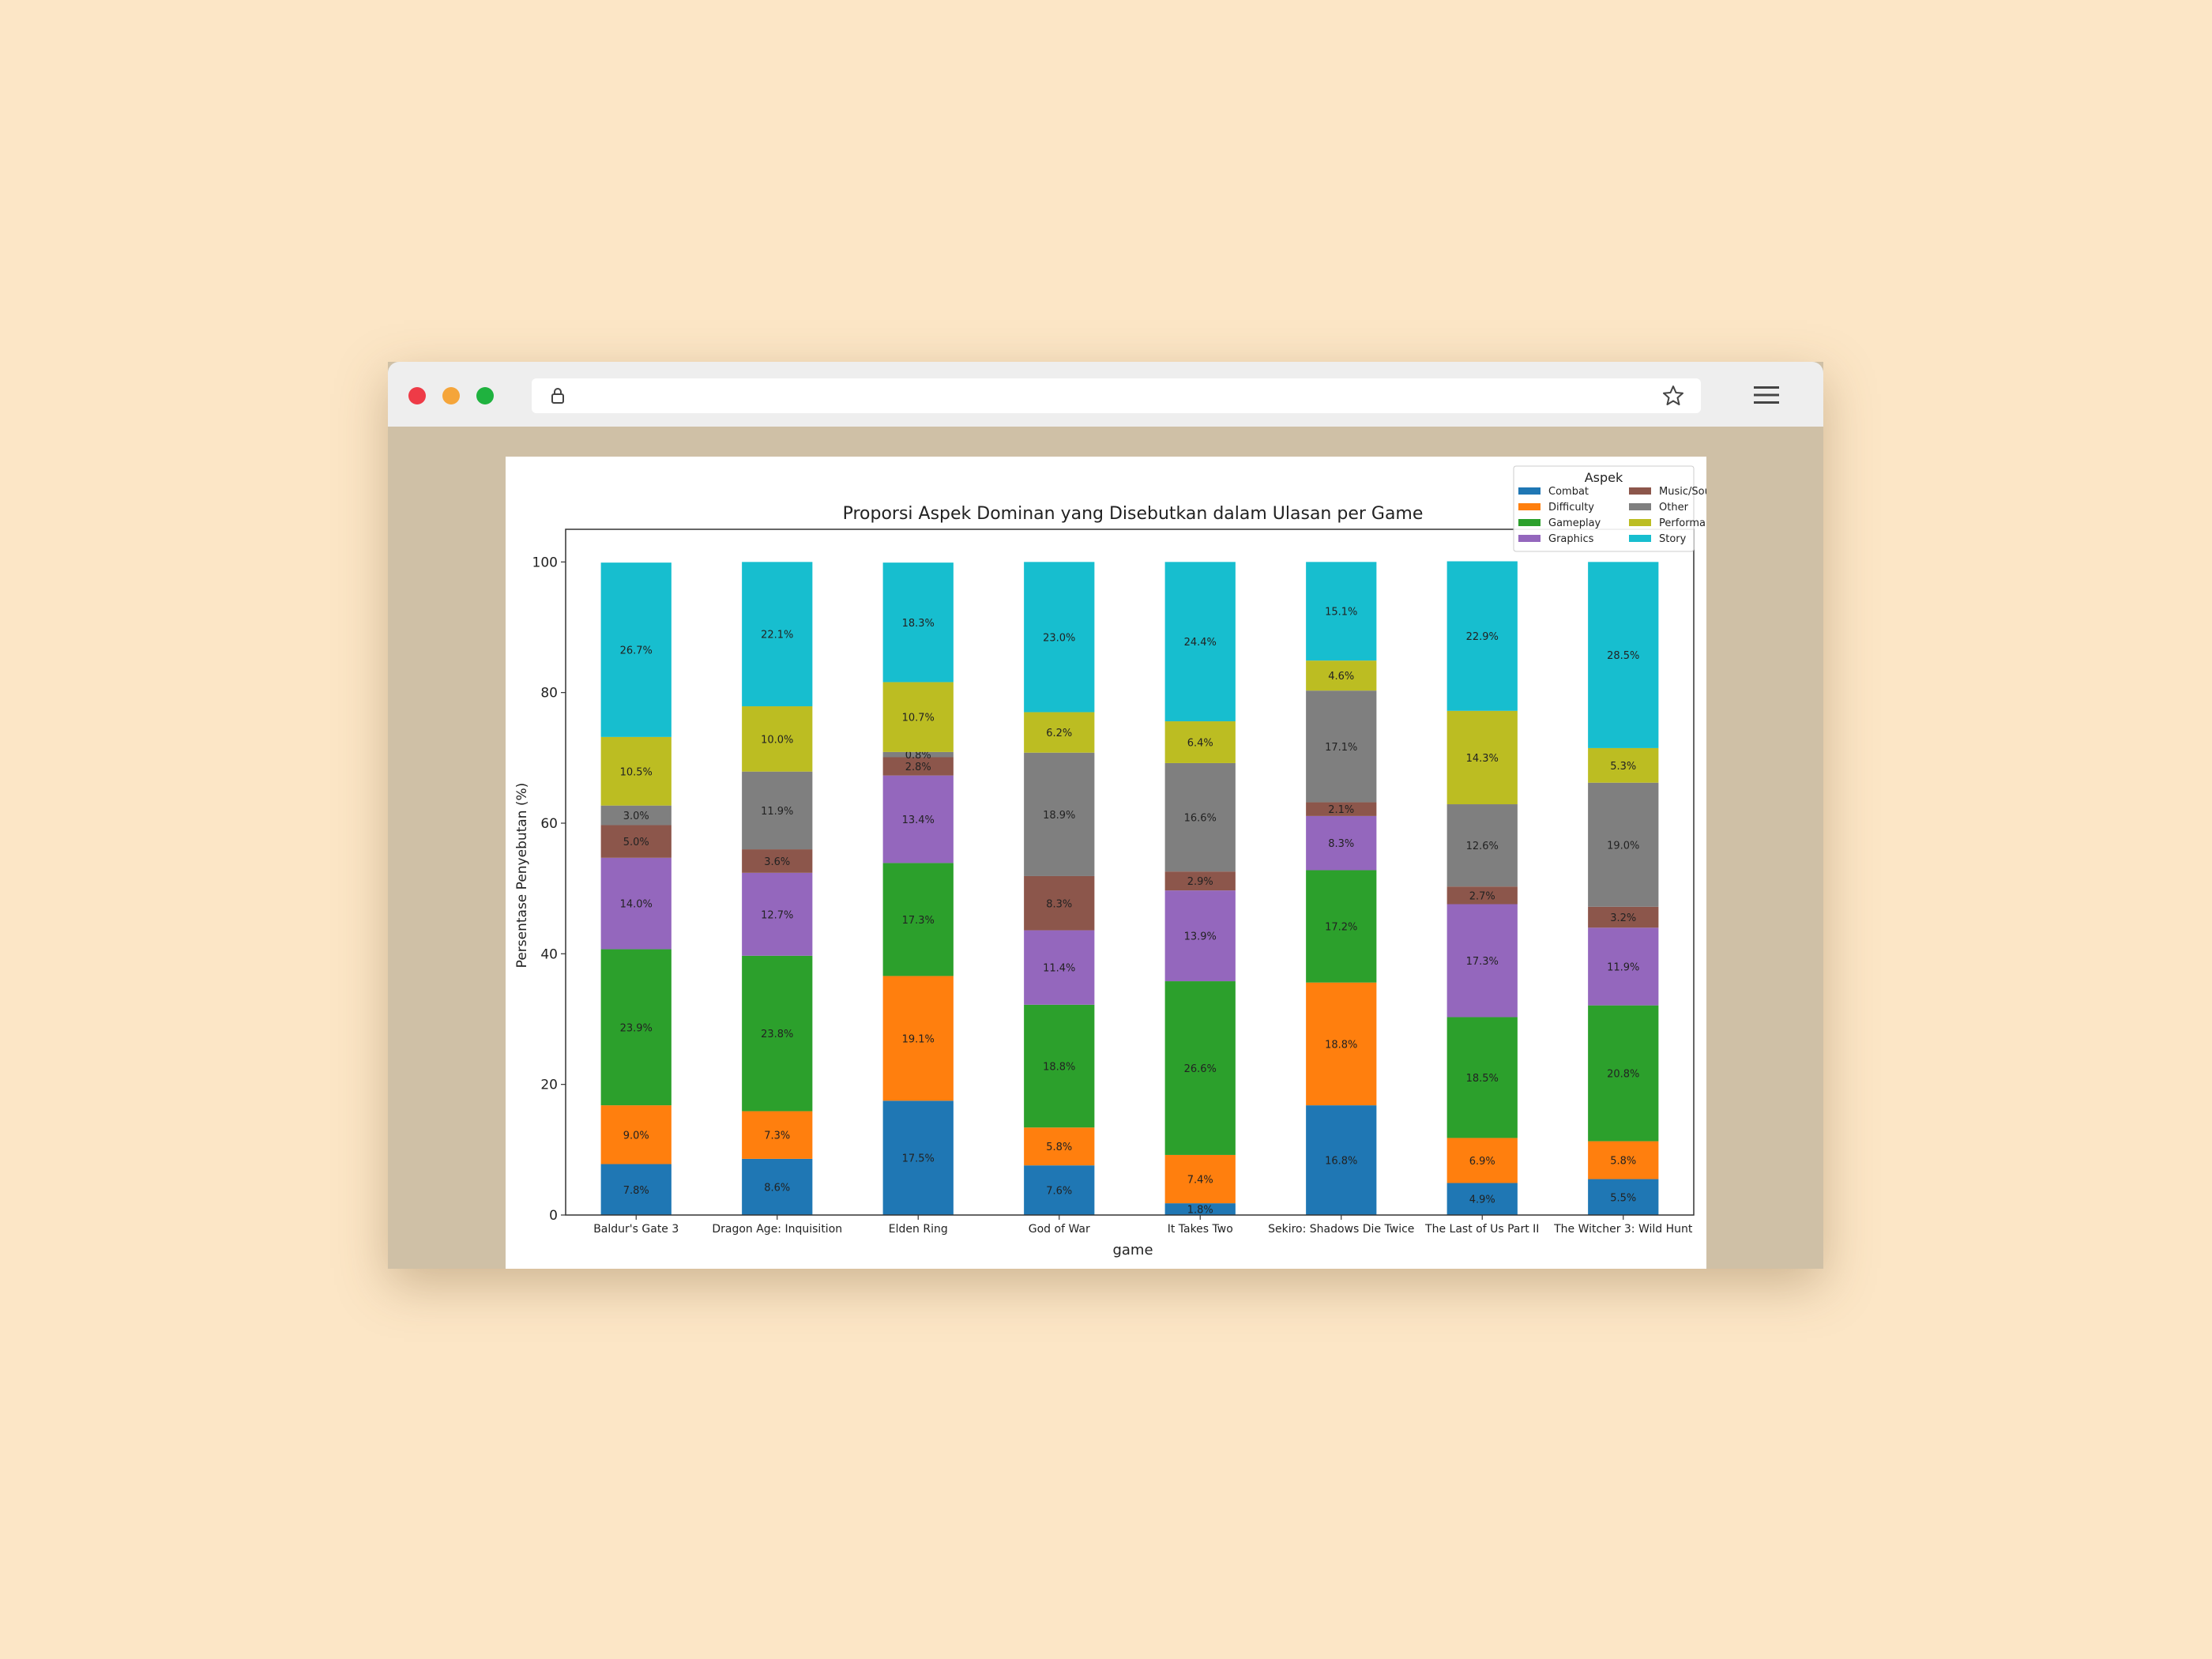  Describe the element at coordinates (1200, 1230) in the screenshot. I see `x-tick-label: It Takes Two` at that location.